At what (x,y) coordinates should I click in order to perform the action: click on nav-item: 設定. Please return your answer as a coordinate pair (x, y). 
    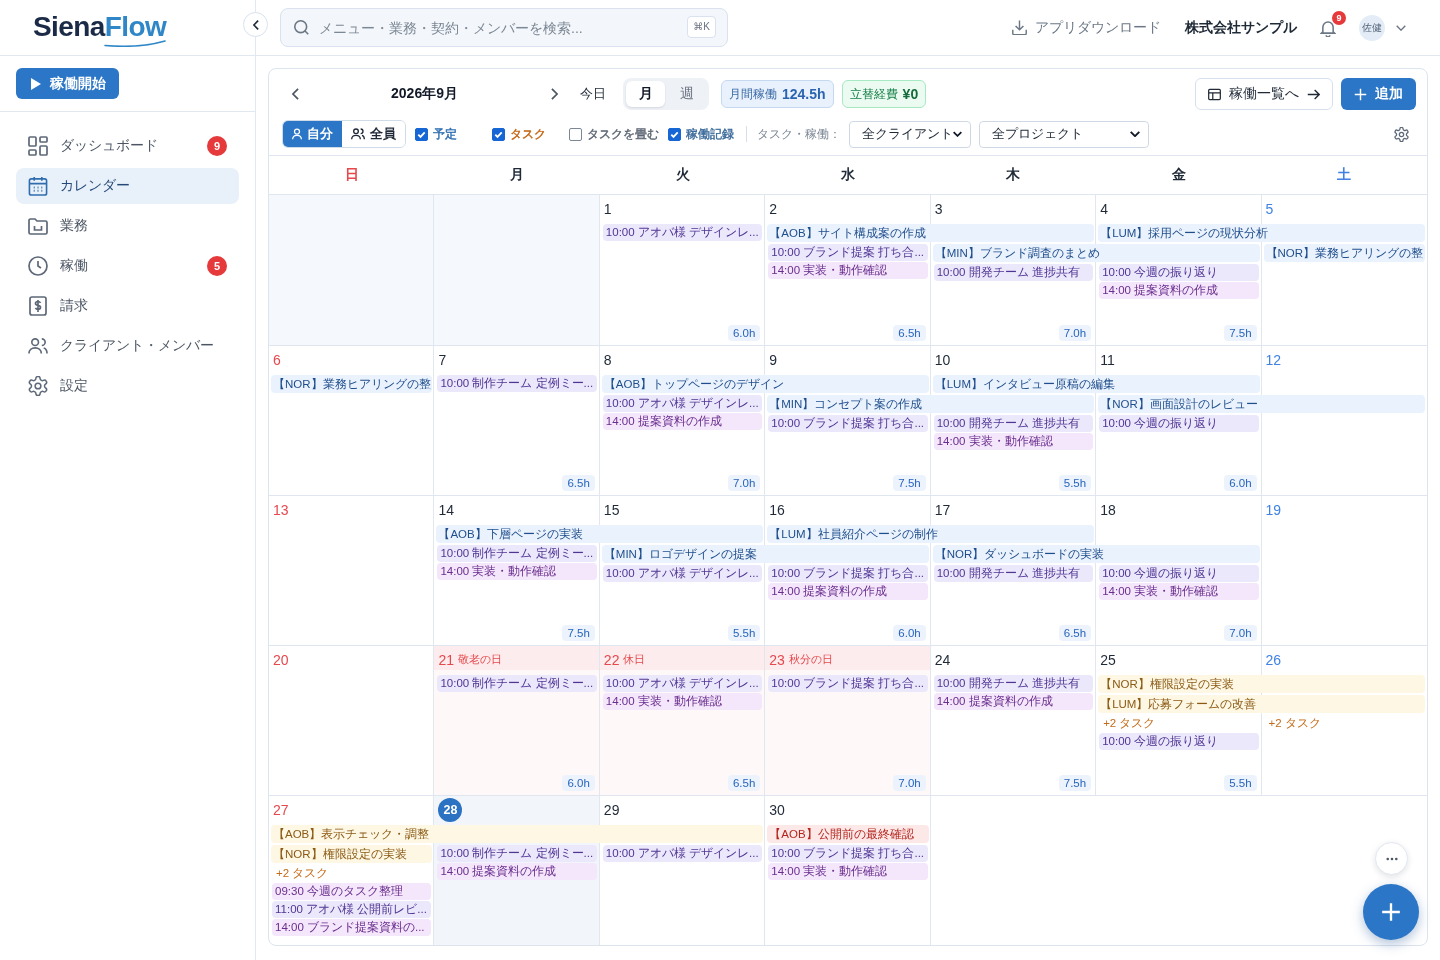
    Looking at the image, I should click on (127, 386).